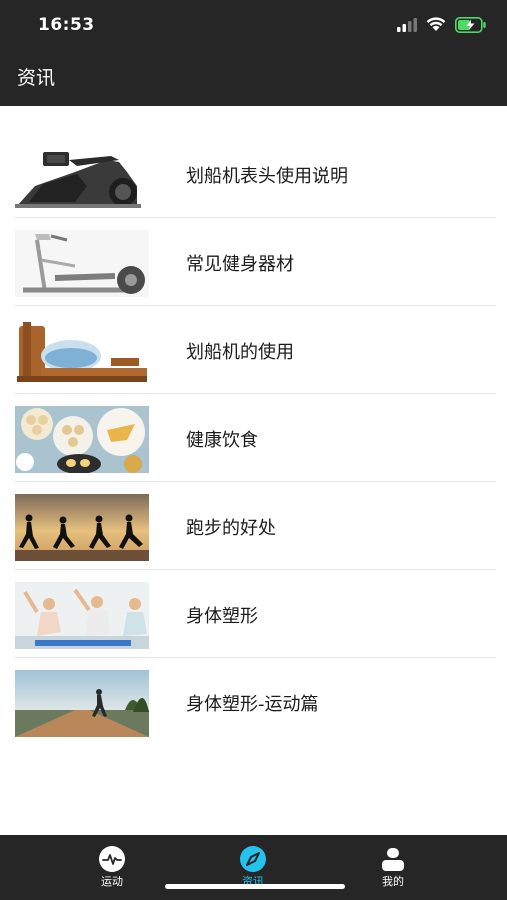  I want to click on runners-sunset-photo-image, so click(82, 527).